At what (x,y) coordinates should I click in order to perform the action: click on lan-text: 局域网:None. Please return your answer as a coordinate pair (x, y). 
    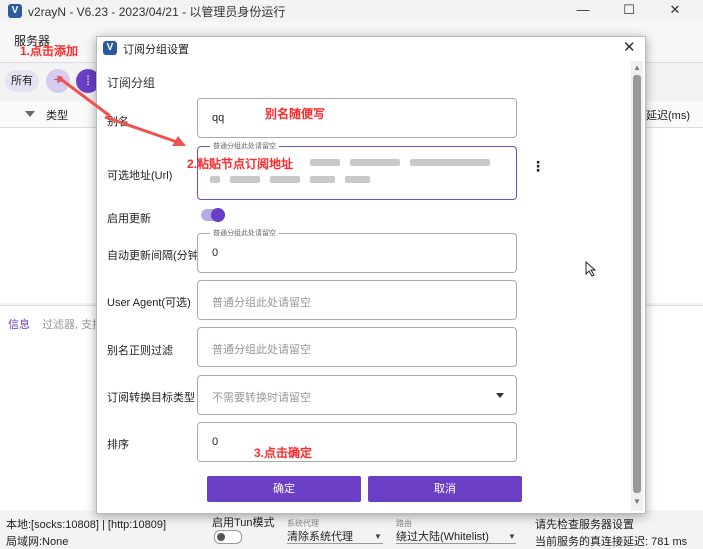
    Looking at the image, I should click on (37, 542).